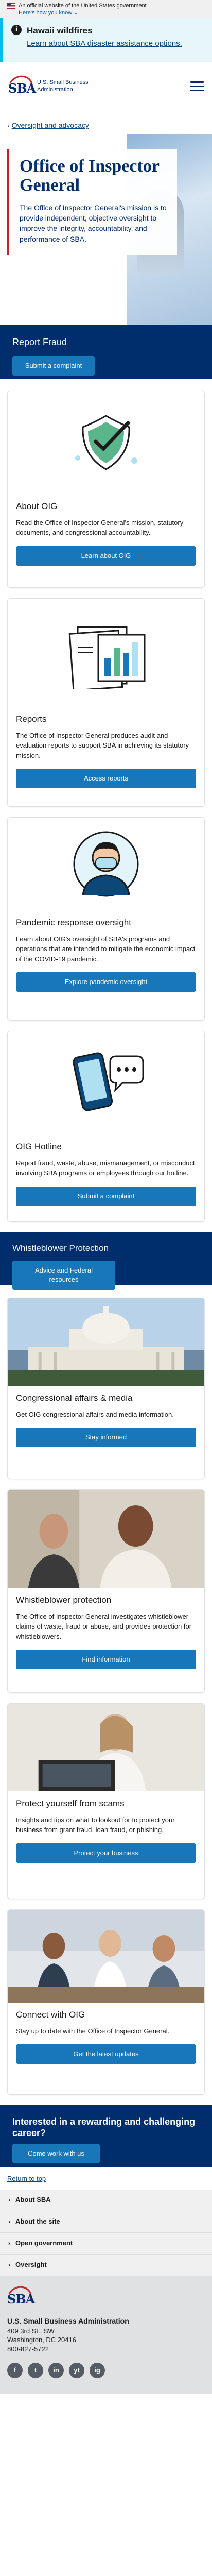 Image resolution: width=212 pixels, height=2576 pixels. What do you see at coordinates (31, 2331) in the screenshot?
I see `footer-address-line1: 409 3rd St., SW` at bounding box center [31, 2331].